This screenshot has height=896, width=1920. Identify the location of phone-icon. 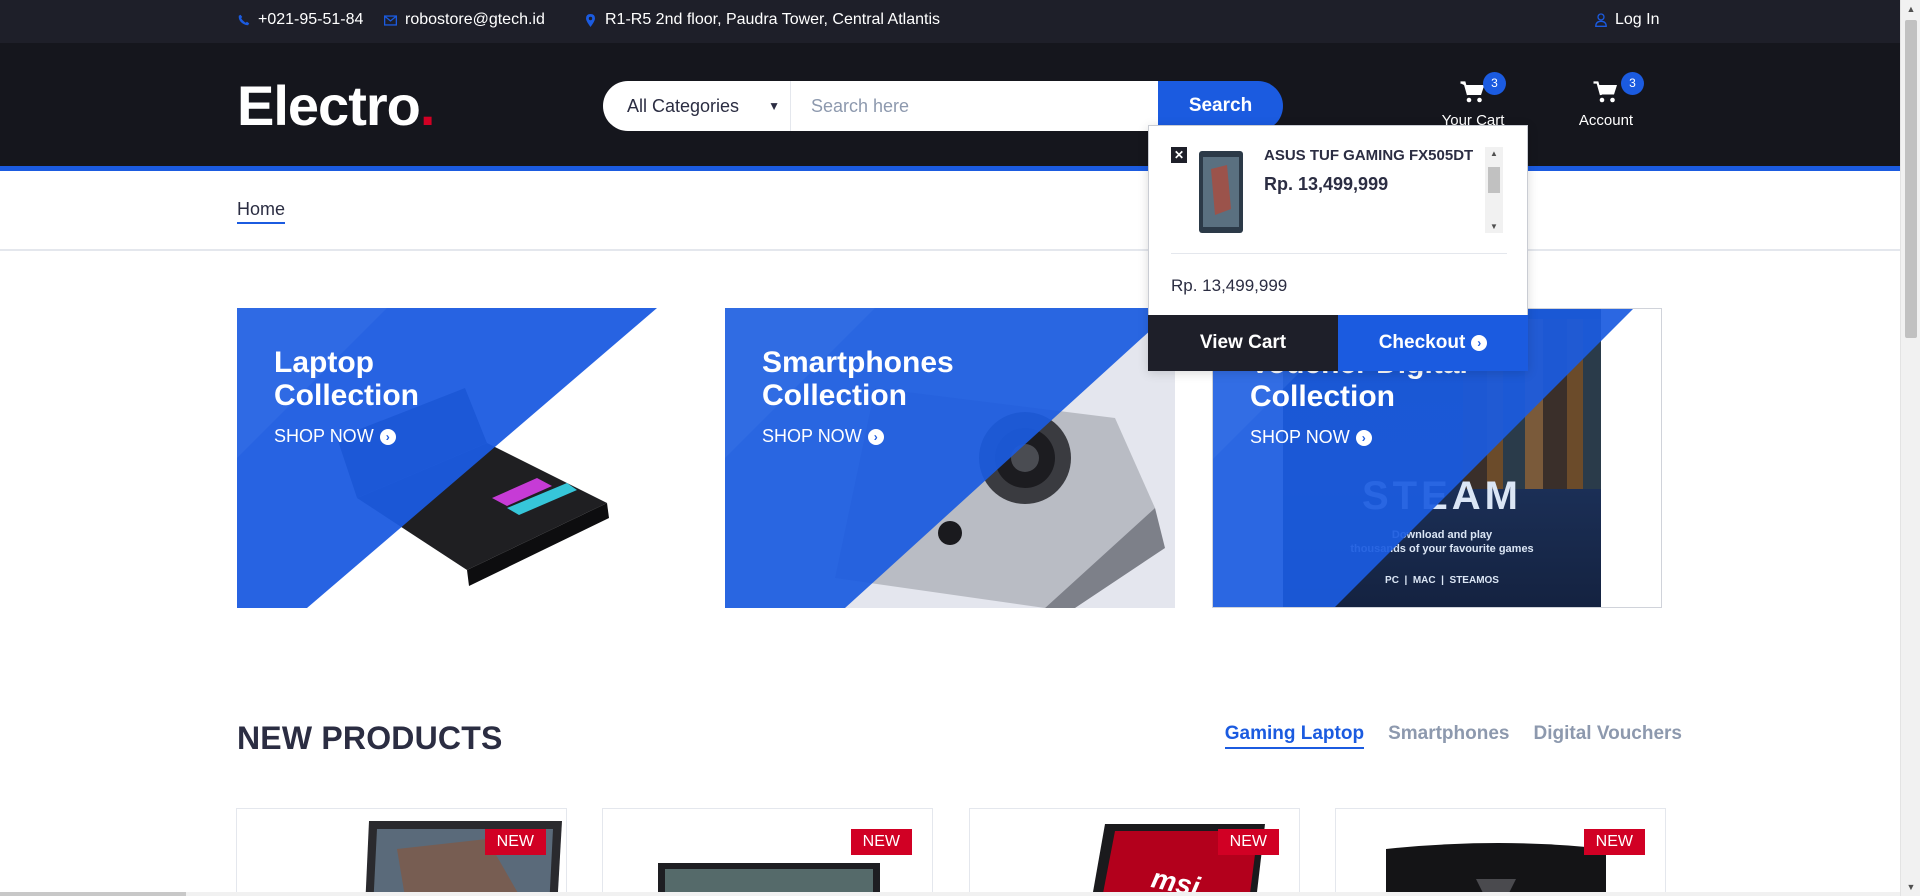
(243, 20).